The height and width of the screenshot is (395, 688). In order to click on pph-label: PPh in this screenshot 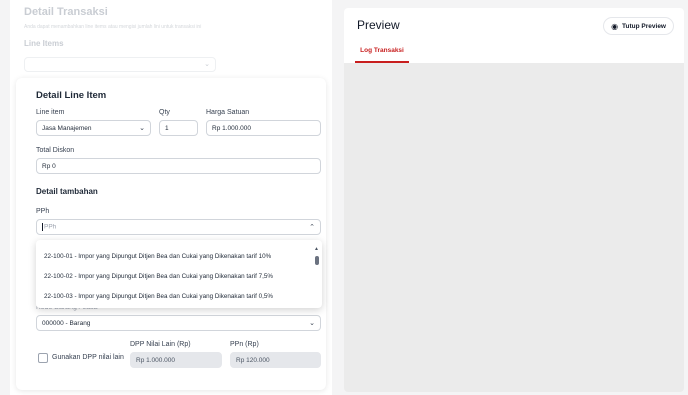, I will do `click(43, 211)`.